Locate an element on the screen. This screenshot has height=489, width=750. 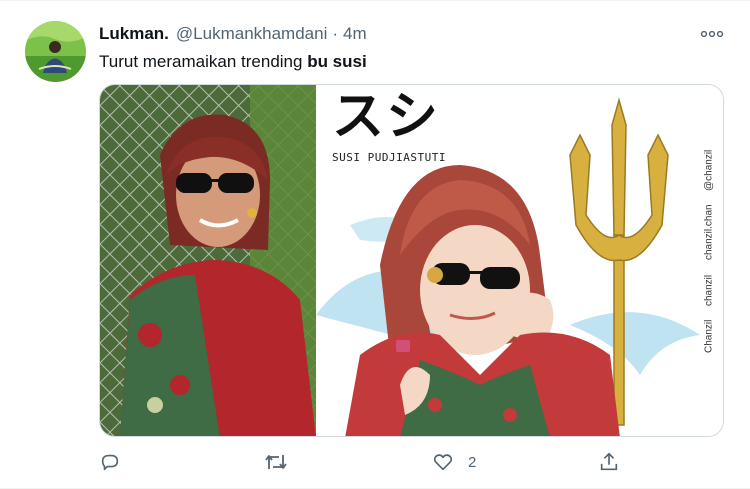
user-handle: @Lukmankhamdani is located at coordinates (251, 34).